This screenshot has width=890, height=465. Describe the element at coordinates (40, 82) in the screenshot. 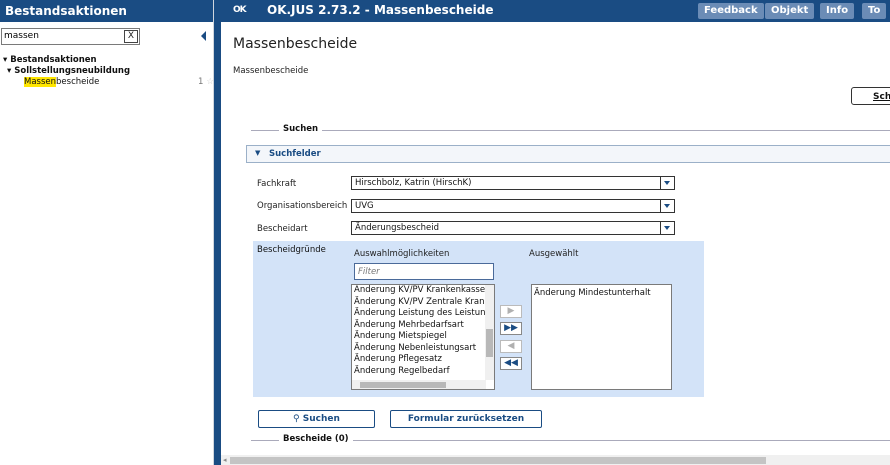

I see `search-match-highlight: Massen` at that location.